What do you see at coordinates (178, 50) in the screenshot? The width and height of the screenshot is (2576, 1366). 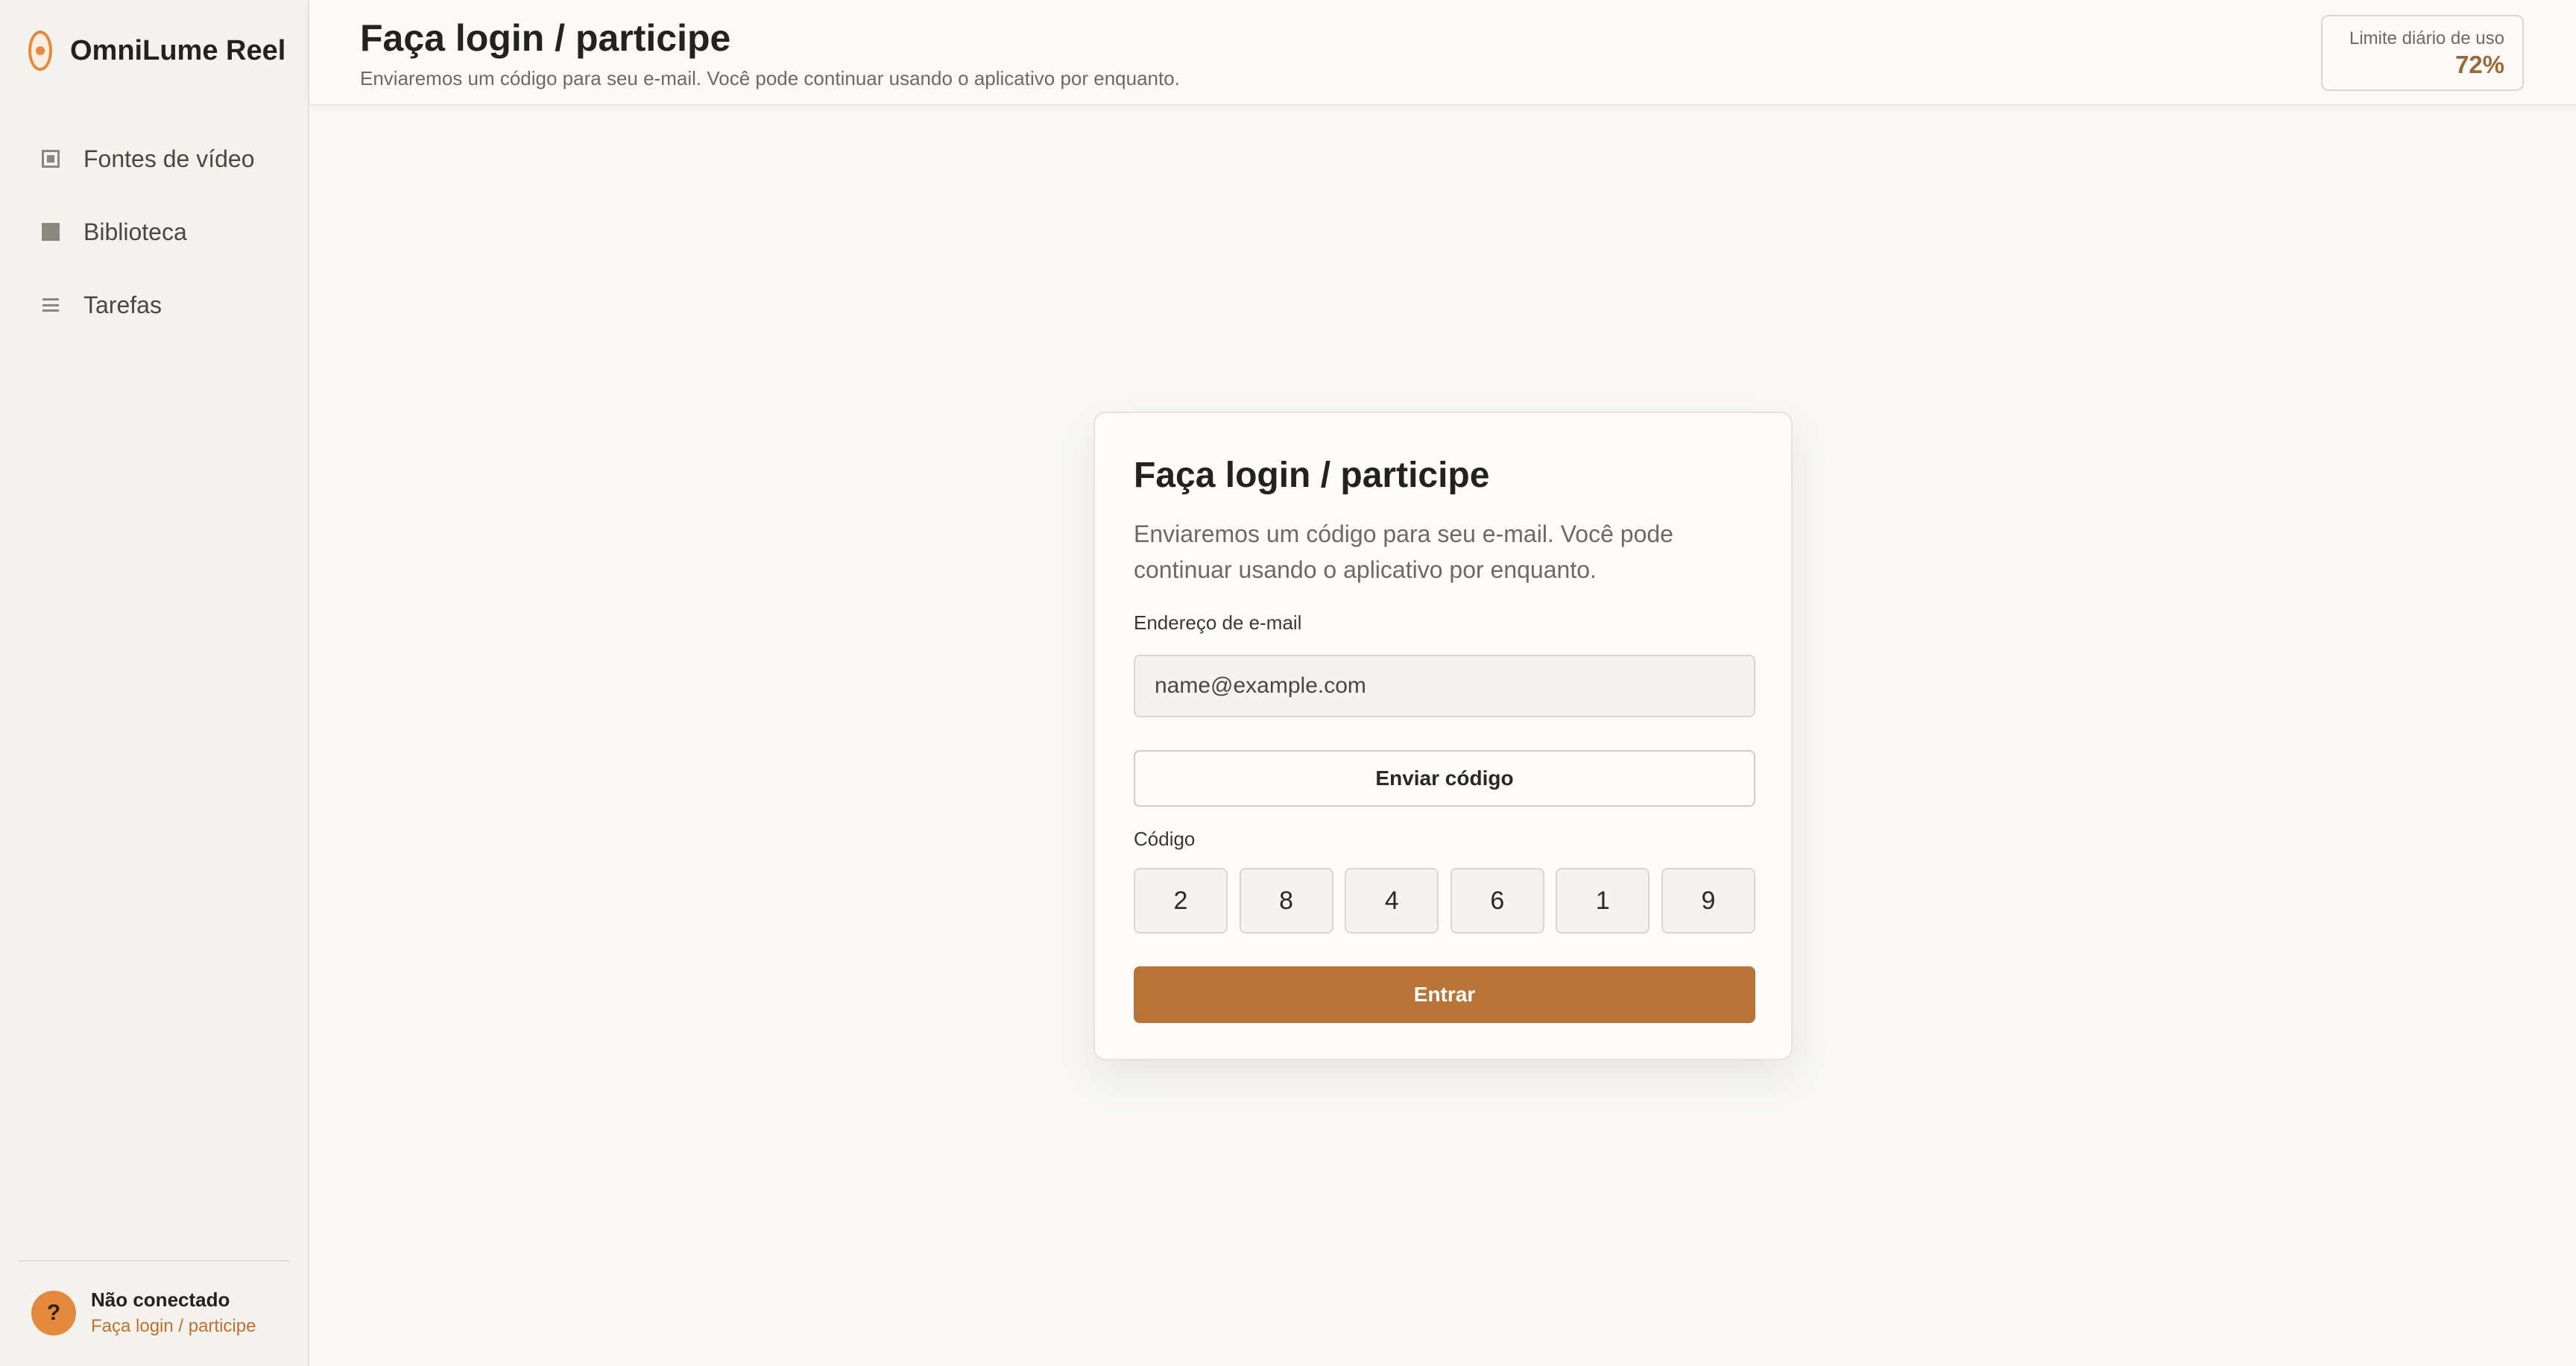 I see `app-name: OmniLume Reel` at bounding box center [178, 50].